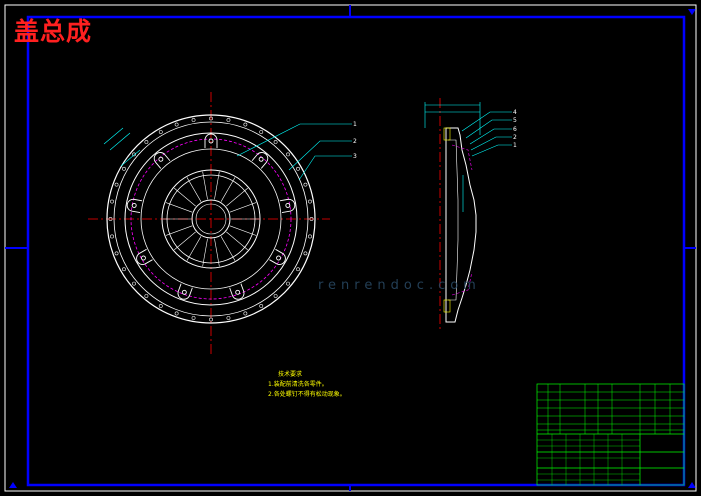 The width and height of the screenshot is (701, 496). Describe the element at coordinates (355, 124) in the screenshot. I see `callout-front-1: 1` at that location.